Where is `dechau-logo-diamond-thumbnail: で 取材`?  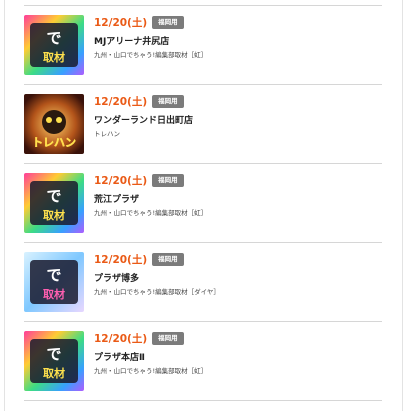 dechau-logo-diamond-thumbnail: で 取材 is located at coordinates (54, 282).